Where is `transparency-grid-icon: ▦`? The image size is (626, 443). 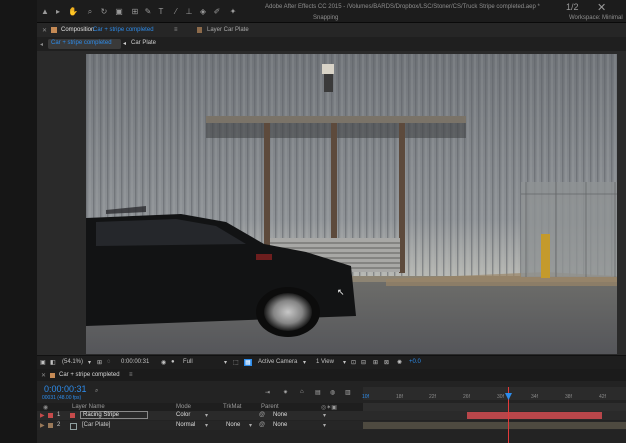 transparency-grid-icon: ▦ is located at coordinates (248, 362).